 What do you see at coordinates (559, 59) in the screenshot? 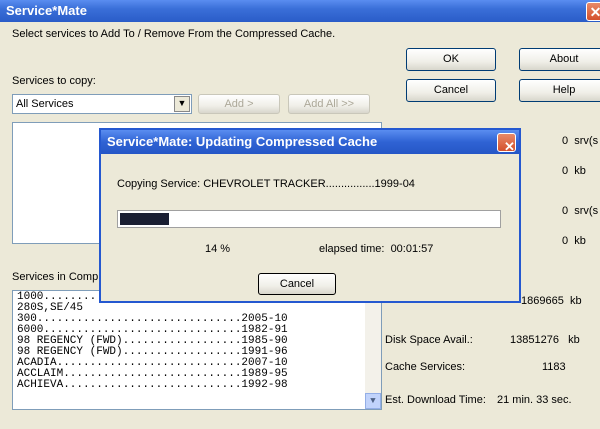
I see `about-button: About` at bounding box center [559, 59].